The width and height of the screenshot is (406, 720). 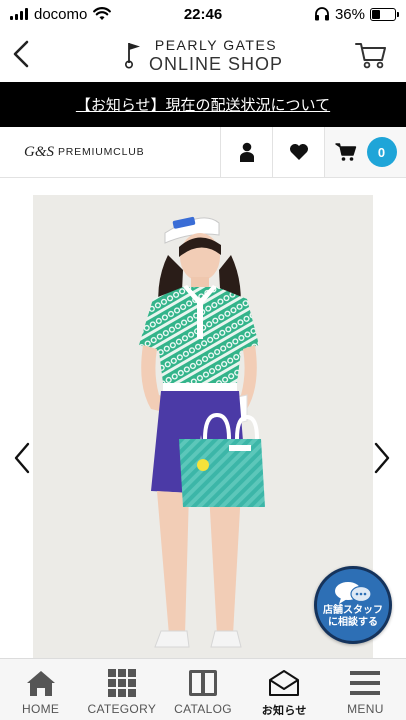 I want to click on nav-catalog-label: CATALOG, so click(x=203, y=709).